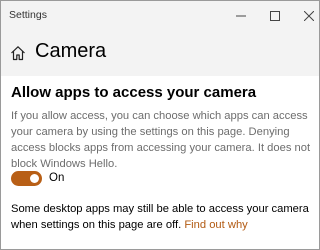 This screenshot has width=320, height=250. I want to click on maximize-button, so click(275, 16).